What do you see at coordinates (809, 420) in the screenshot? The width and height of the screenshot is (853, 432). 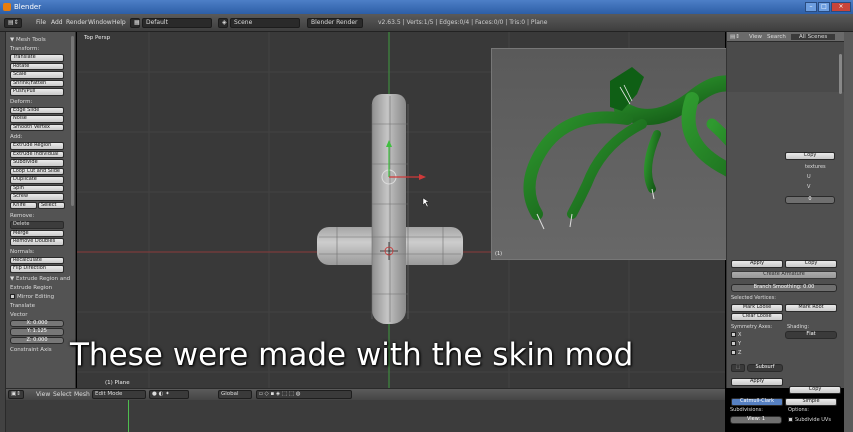 I see `subdivide-uvs-checkbox: Subdivide UVs` at bounding box center [809, 420].